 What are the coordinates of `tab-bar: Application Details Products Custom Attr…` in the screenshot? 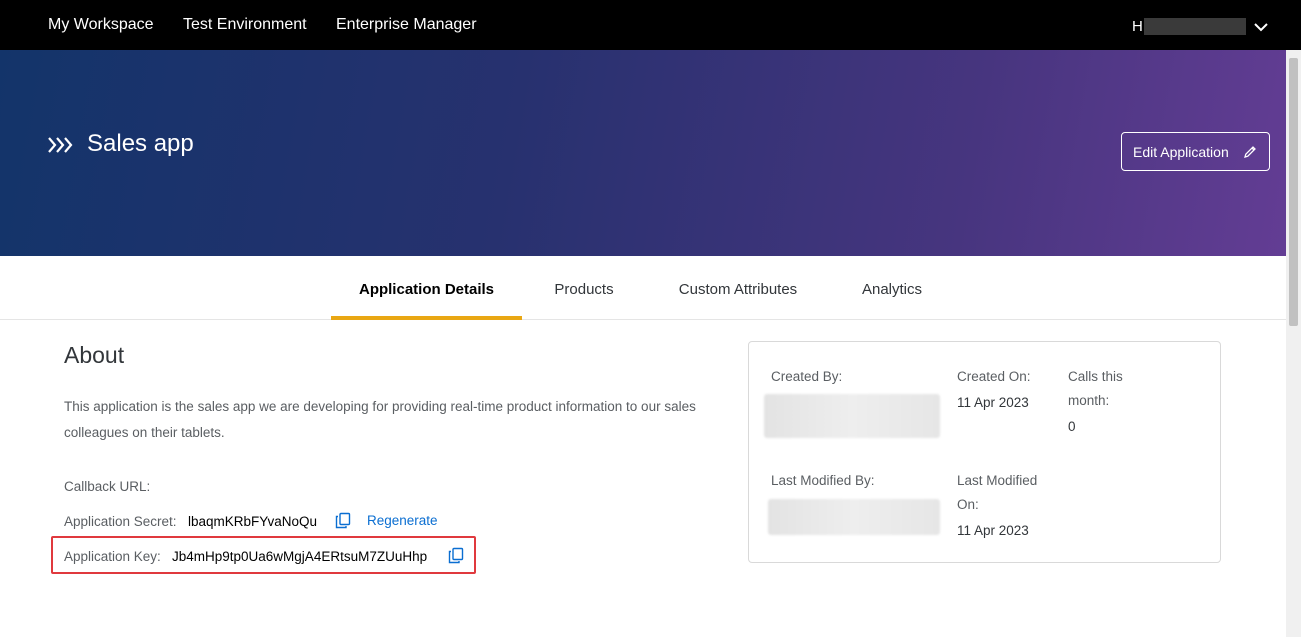 It's located at (643, 288).